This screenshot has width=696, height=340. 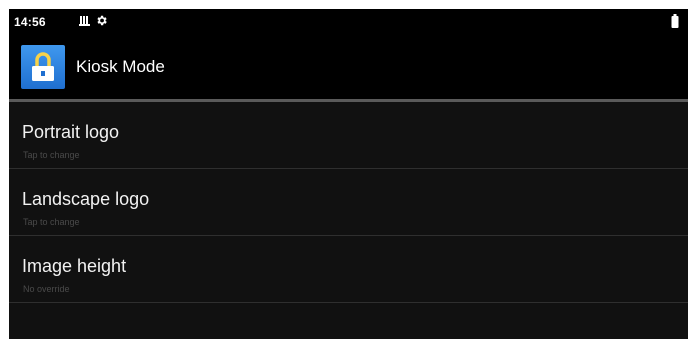 What do you see at coordinates (71, 132) in the screenshot?
I see `pref-title: Portrait logo` at bounding box center [71, 132].